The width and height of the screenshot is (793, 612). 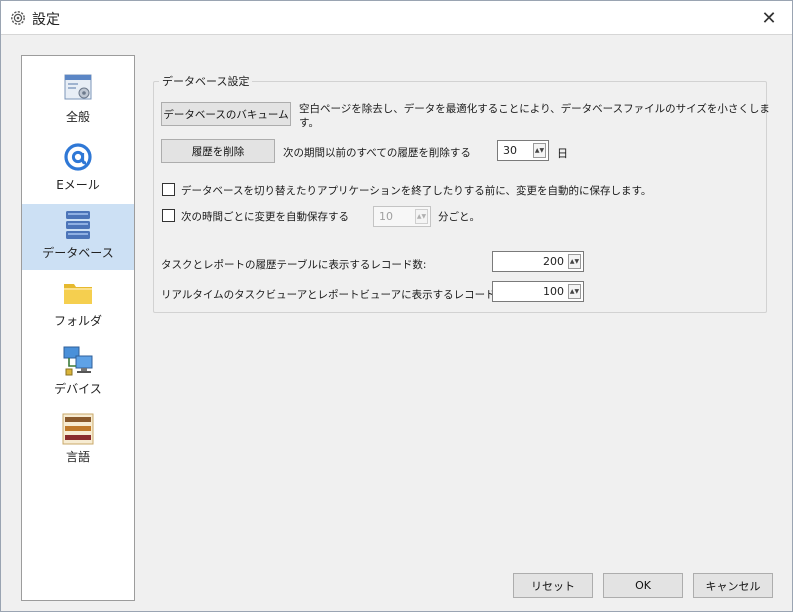 What do you see at coordinates (510, 150) in the screenshot?
I see `stepper-value: 30` at bounding box center [510, 150].